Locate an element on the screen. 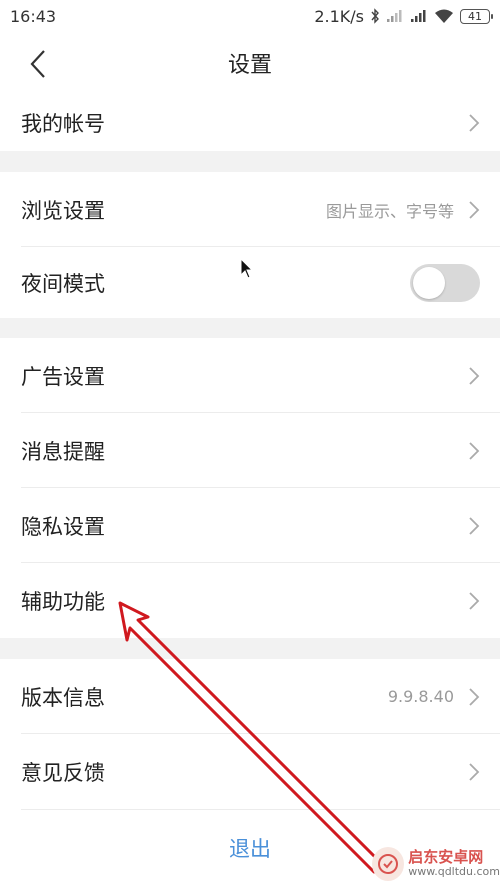  settings-item-version: 版本信息 9.9.8.40 is located at coordinates (250, 696).